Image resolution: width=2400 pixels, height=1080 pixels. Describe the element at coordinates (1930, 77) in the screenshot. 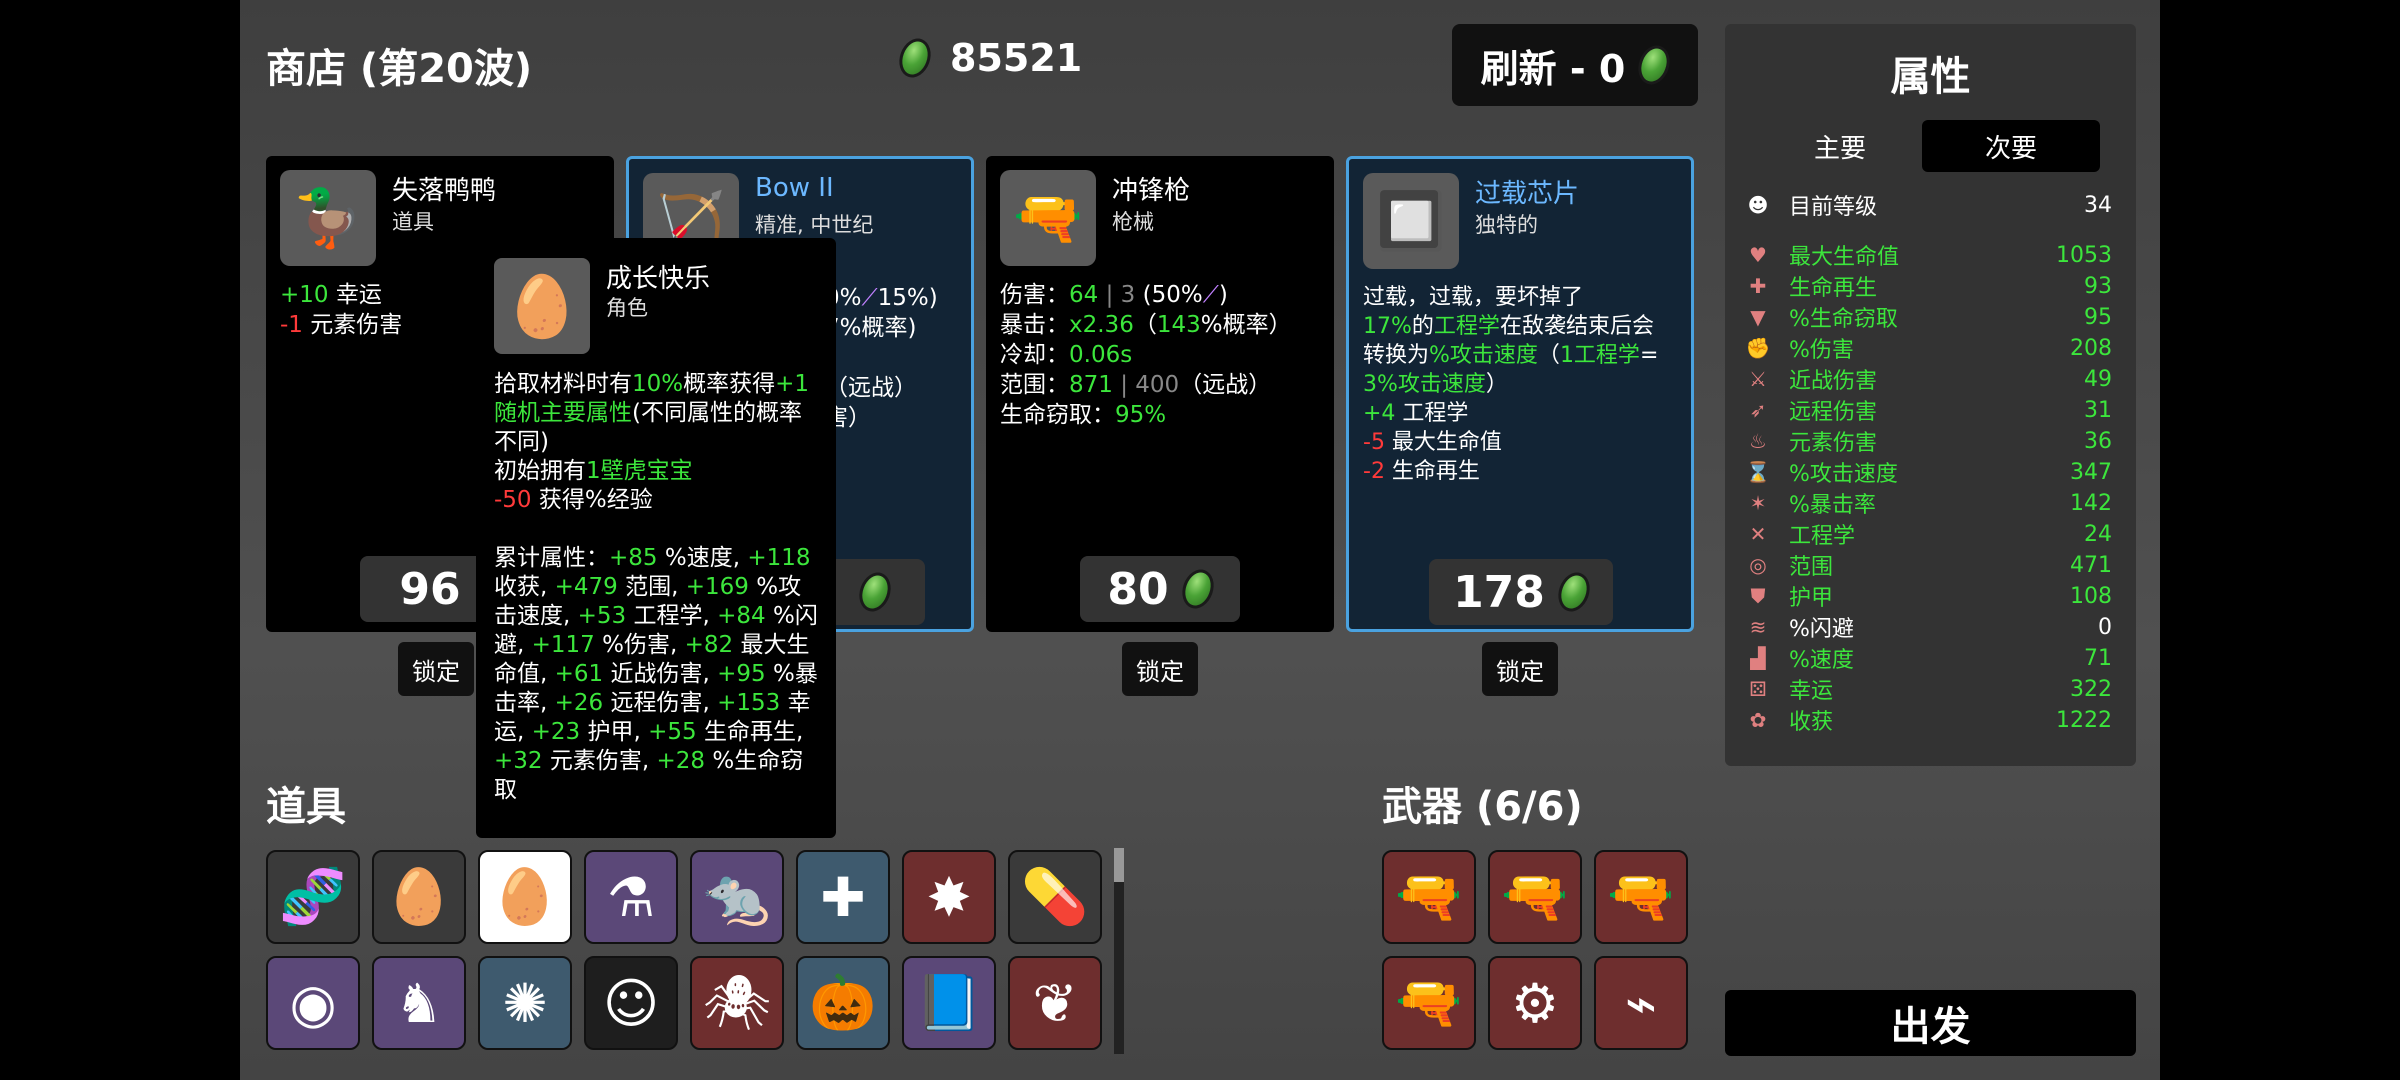

I see `stats-title: 属性` at that location.